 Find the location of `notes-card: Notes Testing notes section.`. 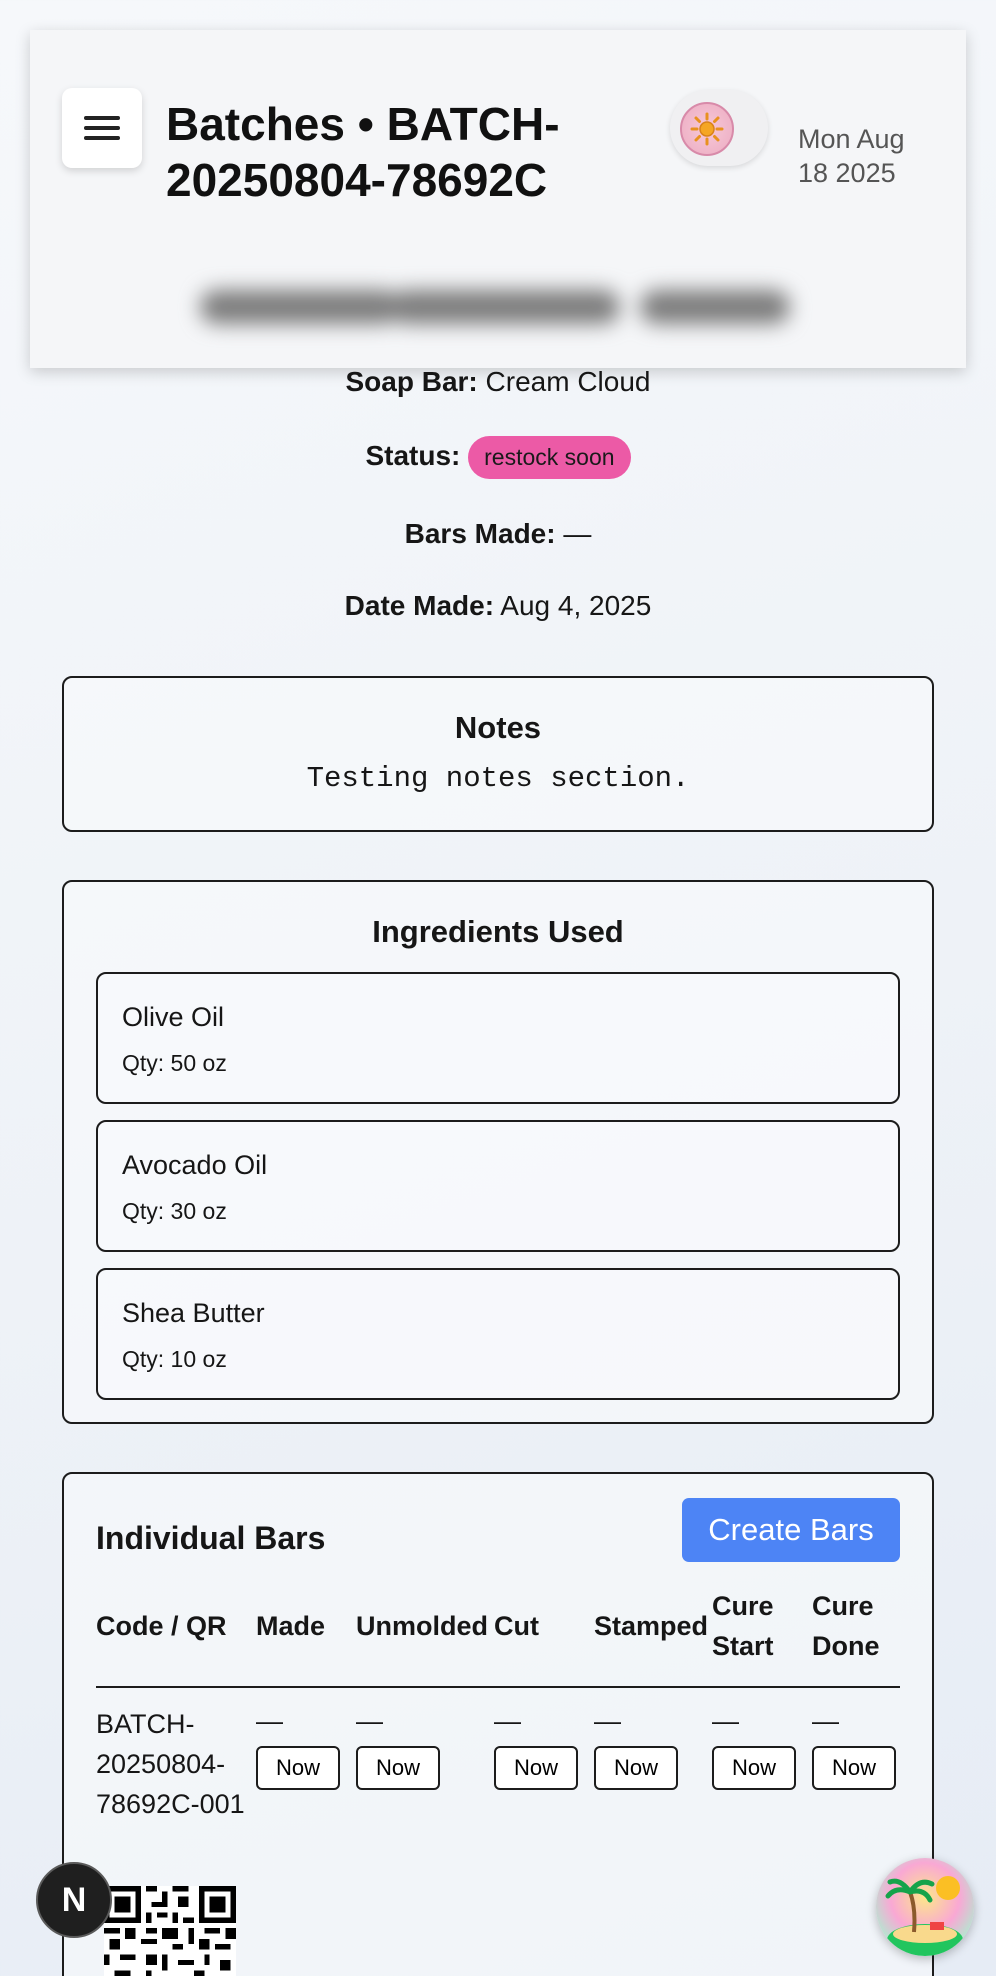

notes-card: Notes Testing notes section. is located at coordinates (498, 754).